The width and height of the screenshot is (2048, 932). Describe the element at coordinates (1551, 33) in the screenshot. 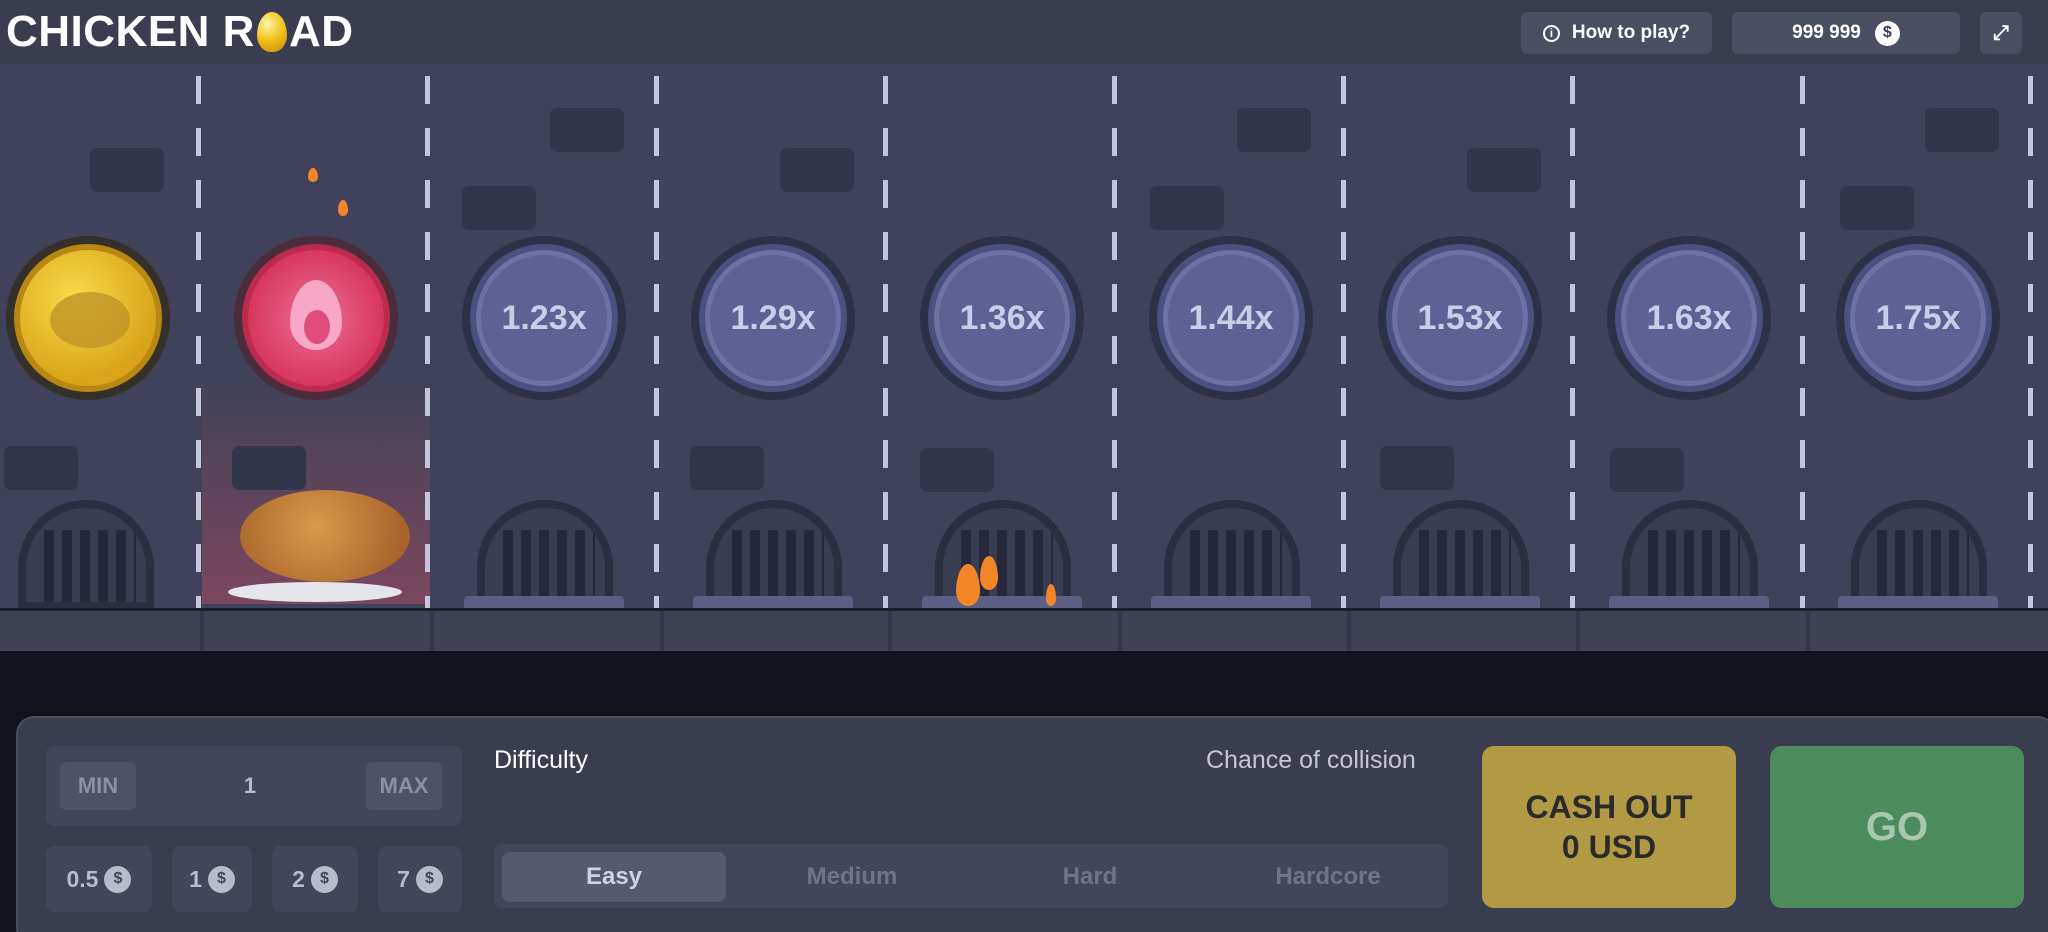

I see `info-icon: i` at that location.